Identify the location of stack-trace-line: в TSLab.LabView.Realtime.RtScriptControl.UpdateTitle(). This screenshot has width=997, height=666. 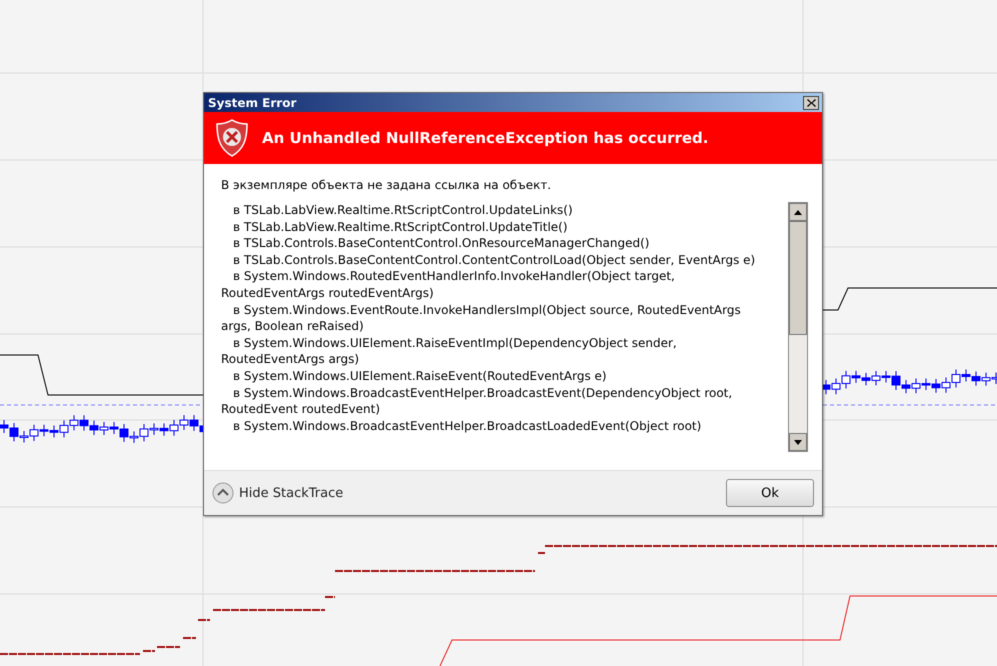
(400, 227).